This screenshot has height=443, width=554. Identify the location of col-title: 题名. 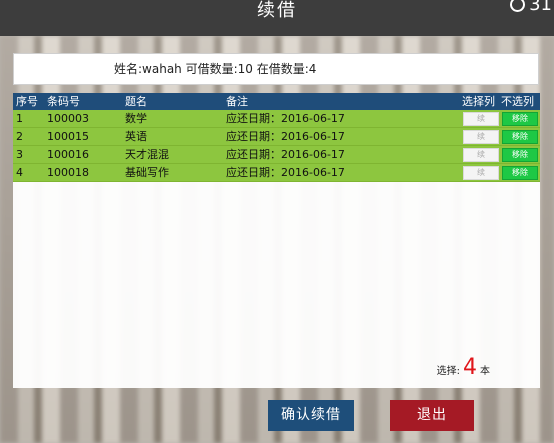
(136, 101).